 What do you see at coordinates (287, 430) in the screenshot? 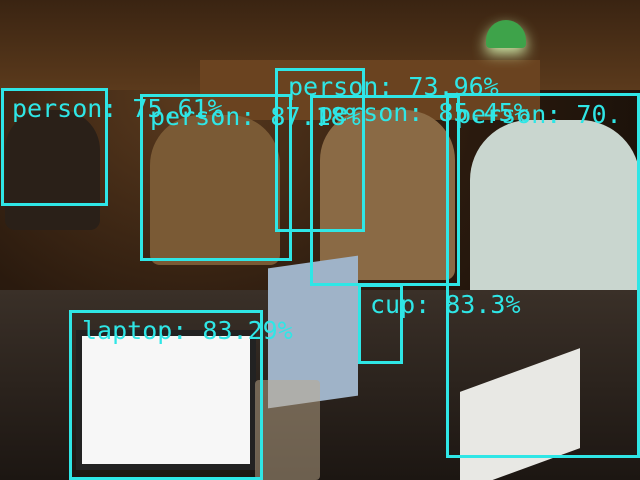
I see `glass` at bounding box center [287, 430].